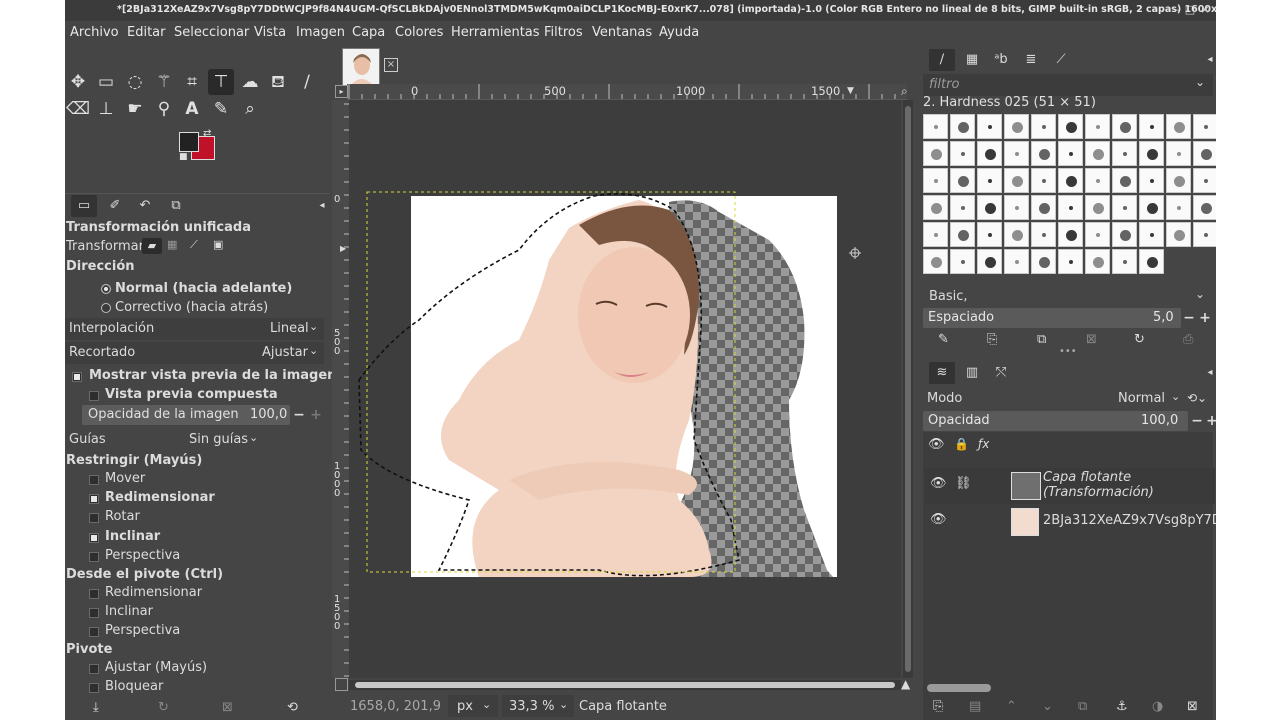  What do you see at coordinates (1192, 706) in the screenshot?
I see `delete-layer-icon: ⊠` at bounding box center [1192, 706].